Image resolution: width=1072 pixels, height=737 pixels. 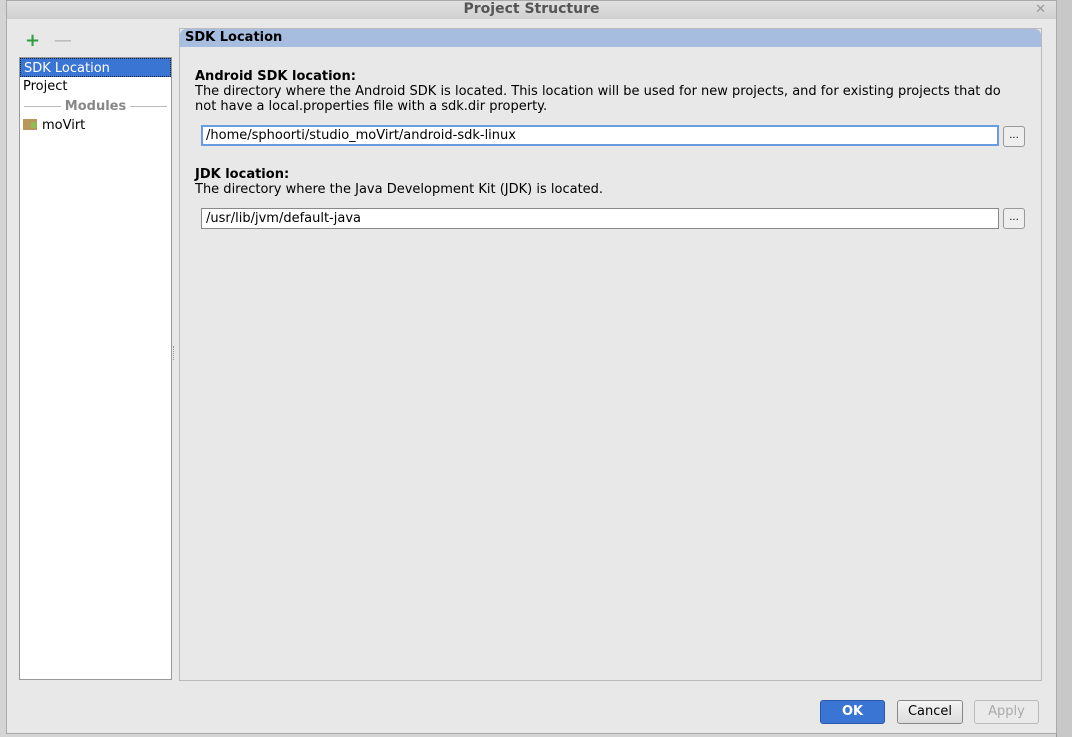 What do you see at coordinates (275, 76) in the screenshot?
I see `android-sdk-label: Android SDK location:` at bounding box center [275, 76].